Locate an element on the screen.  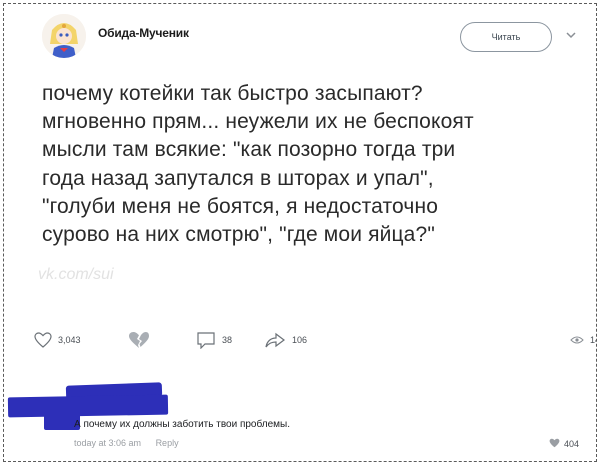
broken-heart-action is located at coordinates (139, 340).